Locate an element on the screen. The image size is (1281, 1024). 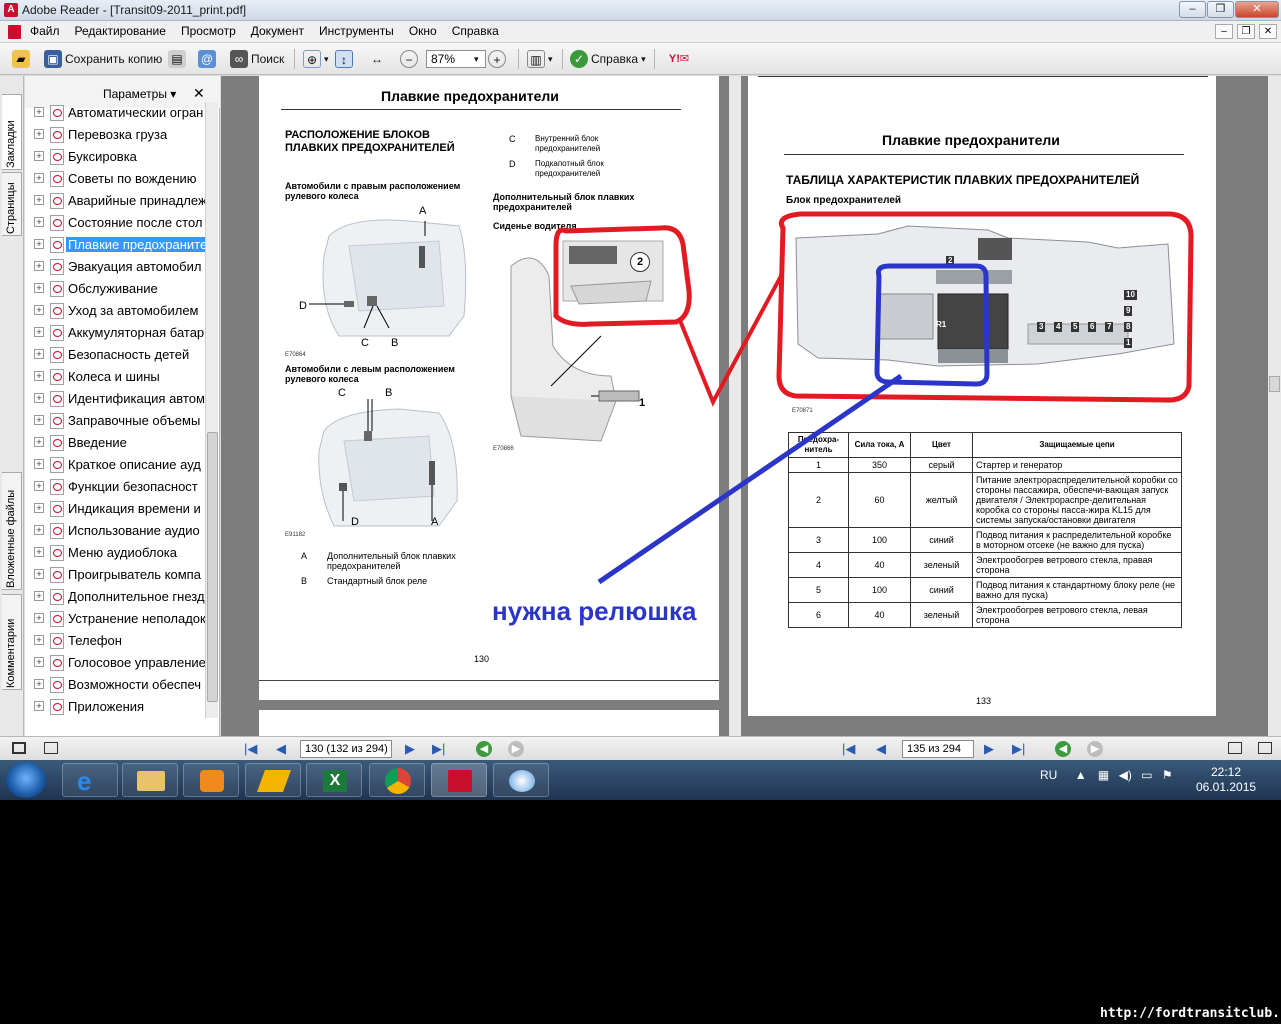
bookmark-item: + Автоматическии огран is located at coordinates (118, 113).